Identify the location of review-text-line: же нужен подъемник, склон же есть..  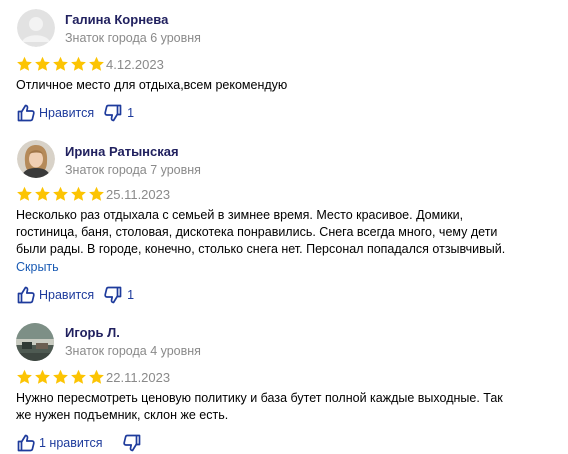
(122, 415).